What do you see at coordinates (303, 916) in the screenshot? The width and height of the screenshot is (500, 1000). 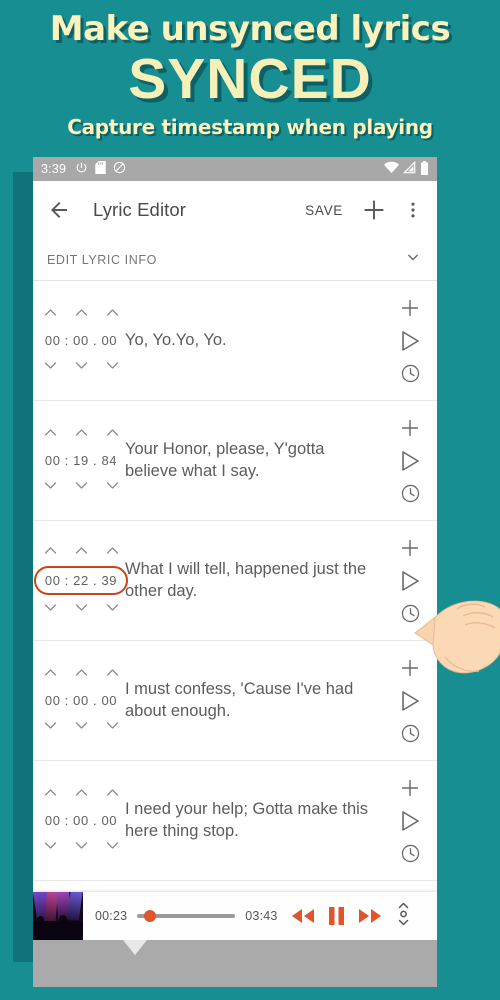 I see `rewind-icon` at bounding box center [303, 916].